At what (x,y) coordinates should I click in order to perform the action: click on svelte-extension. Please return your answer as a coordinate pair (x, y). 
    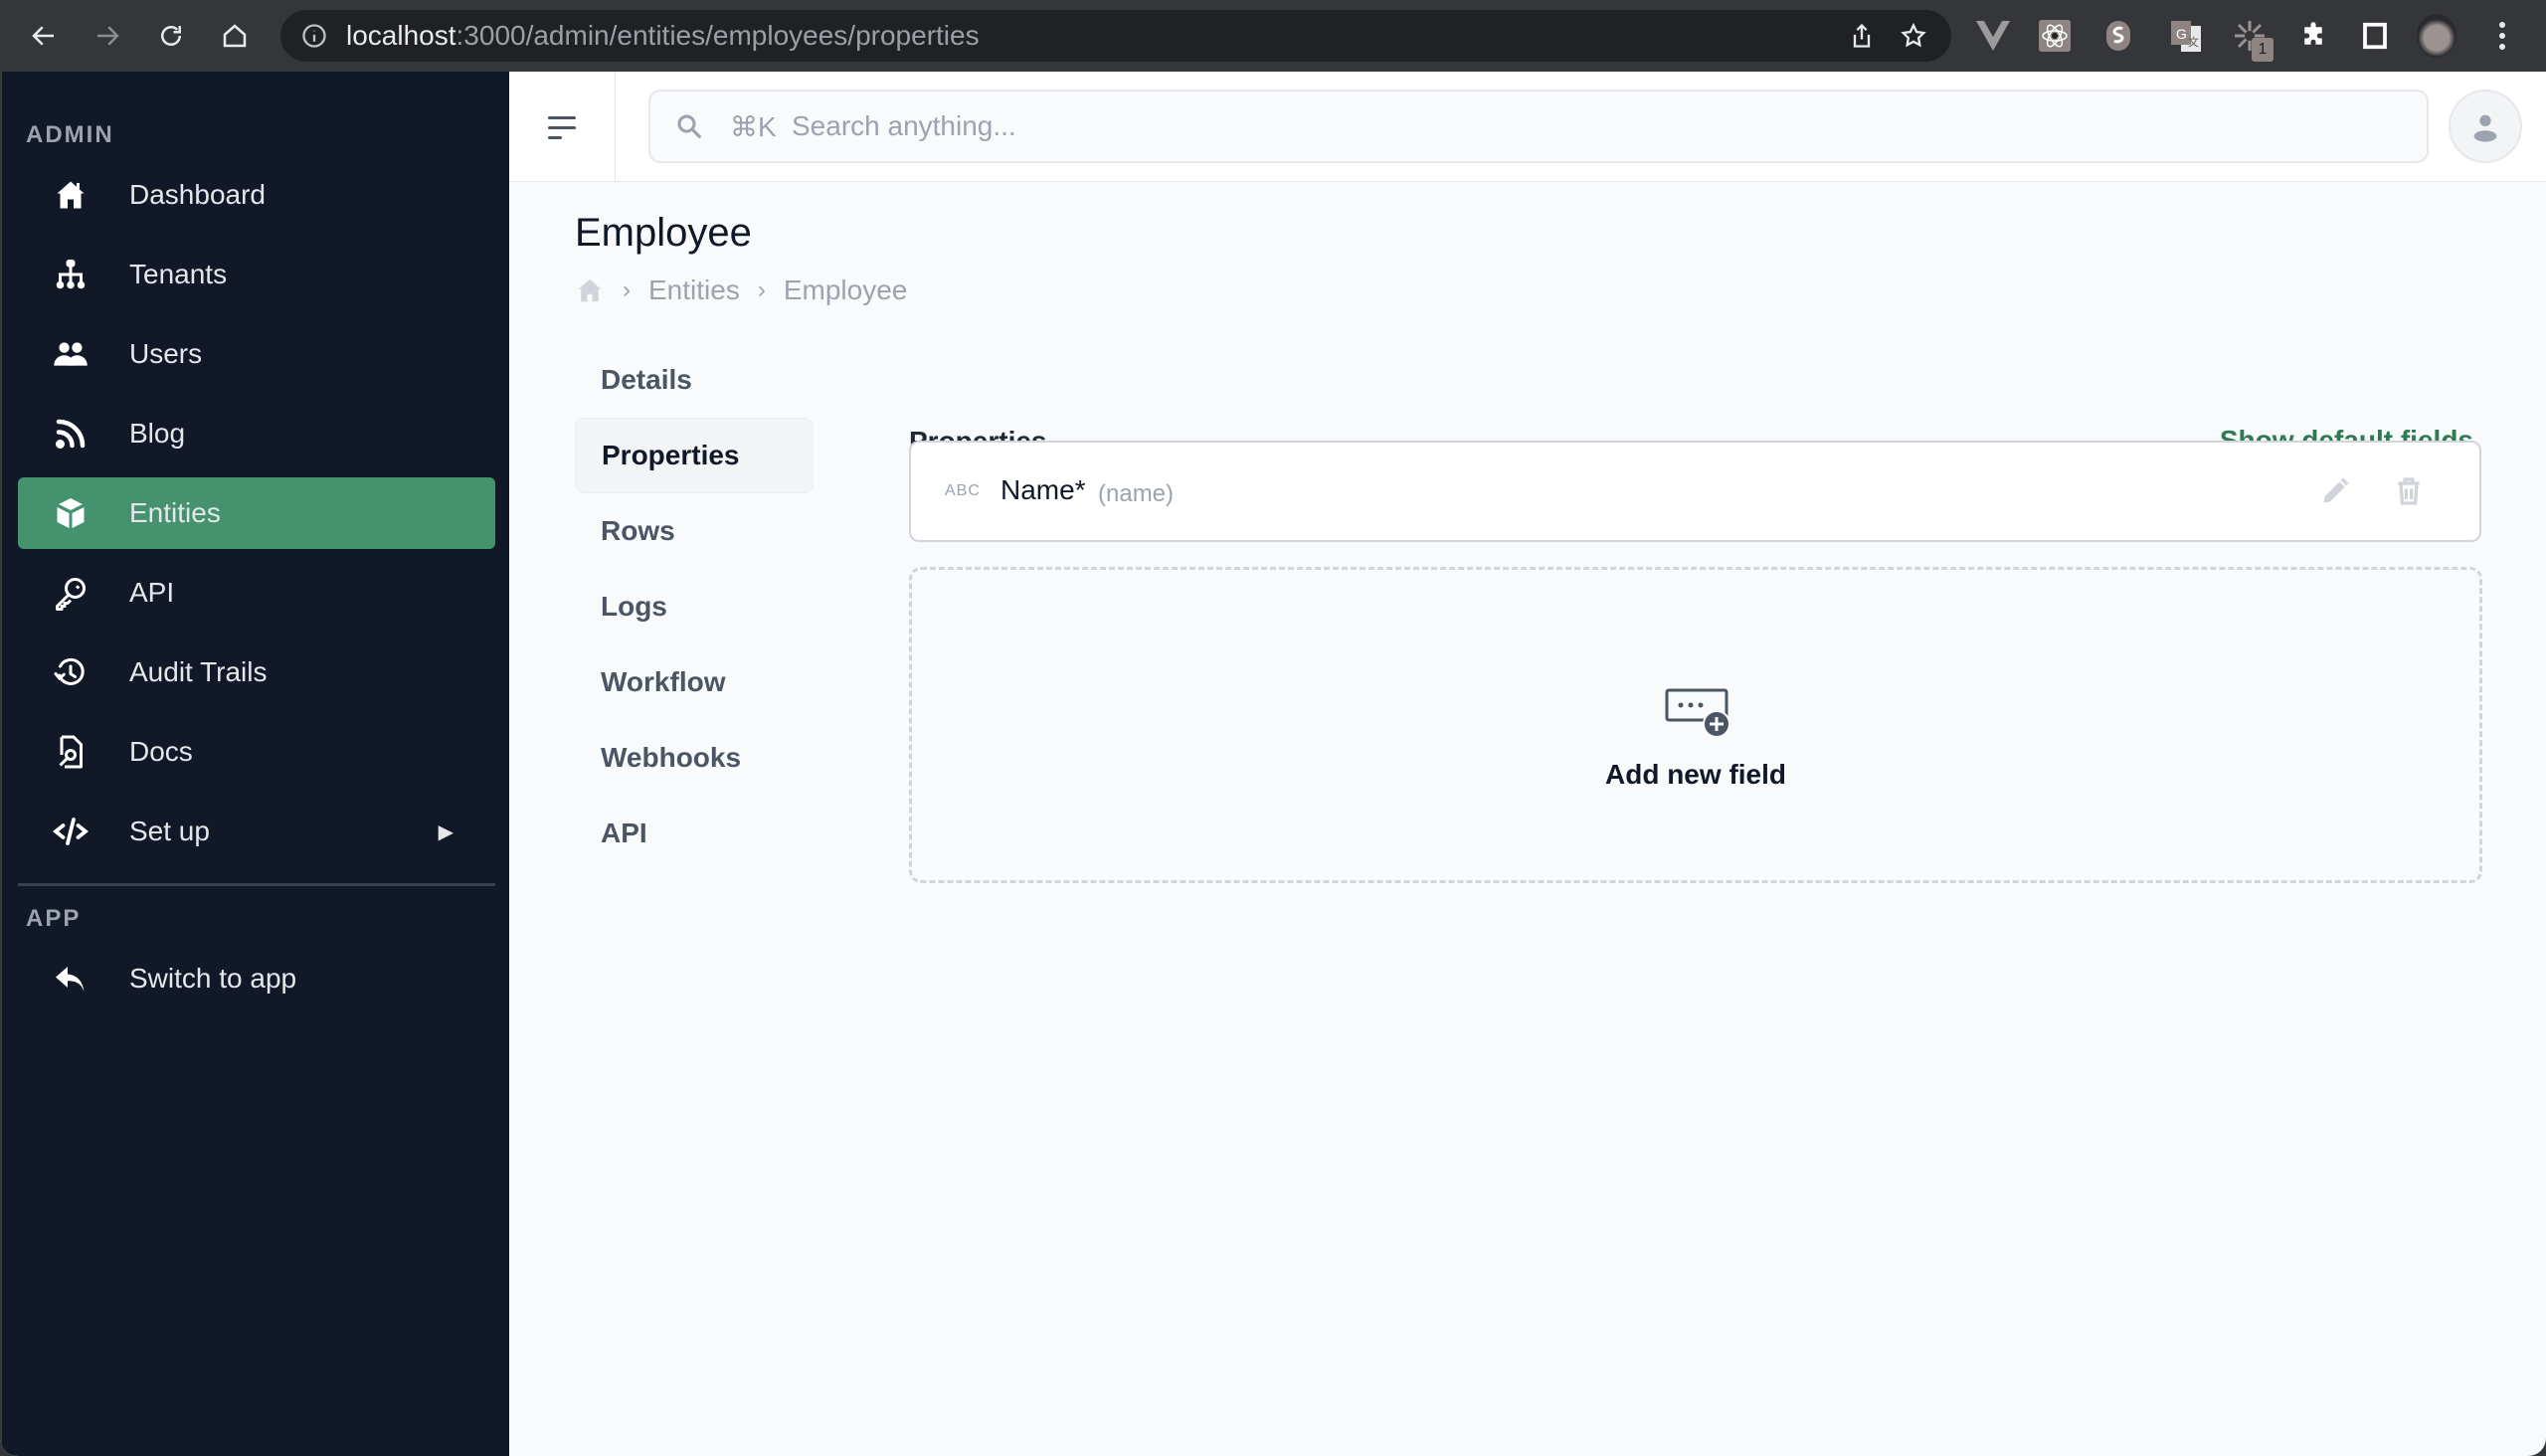
    Looking at the image, I should click on (2118, 36).